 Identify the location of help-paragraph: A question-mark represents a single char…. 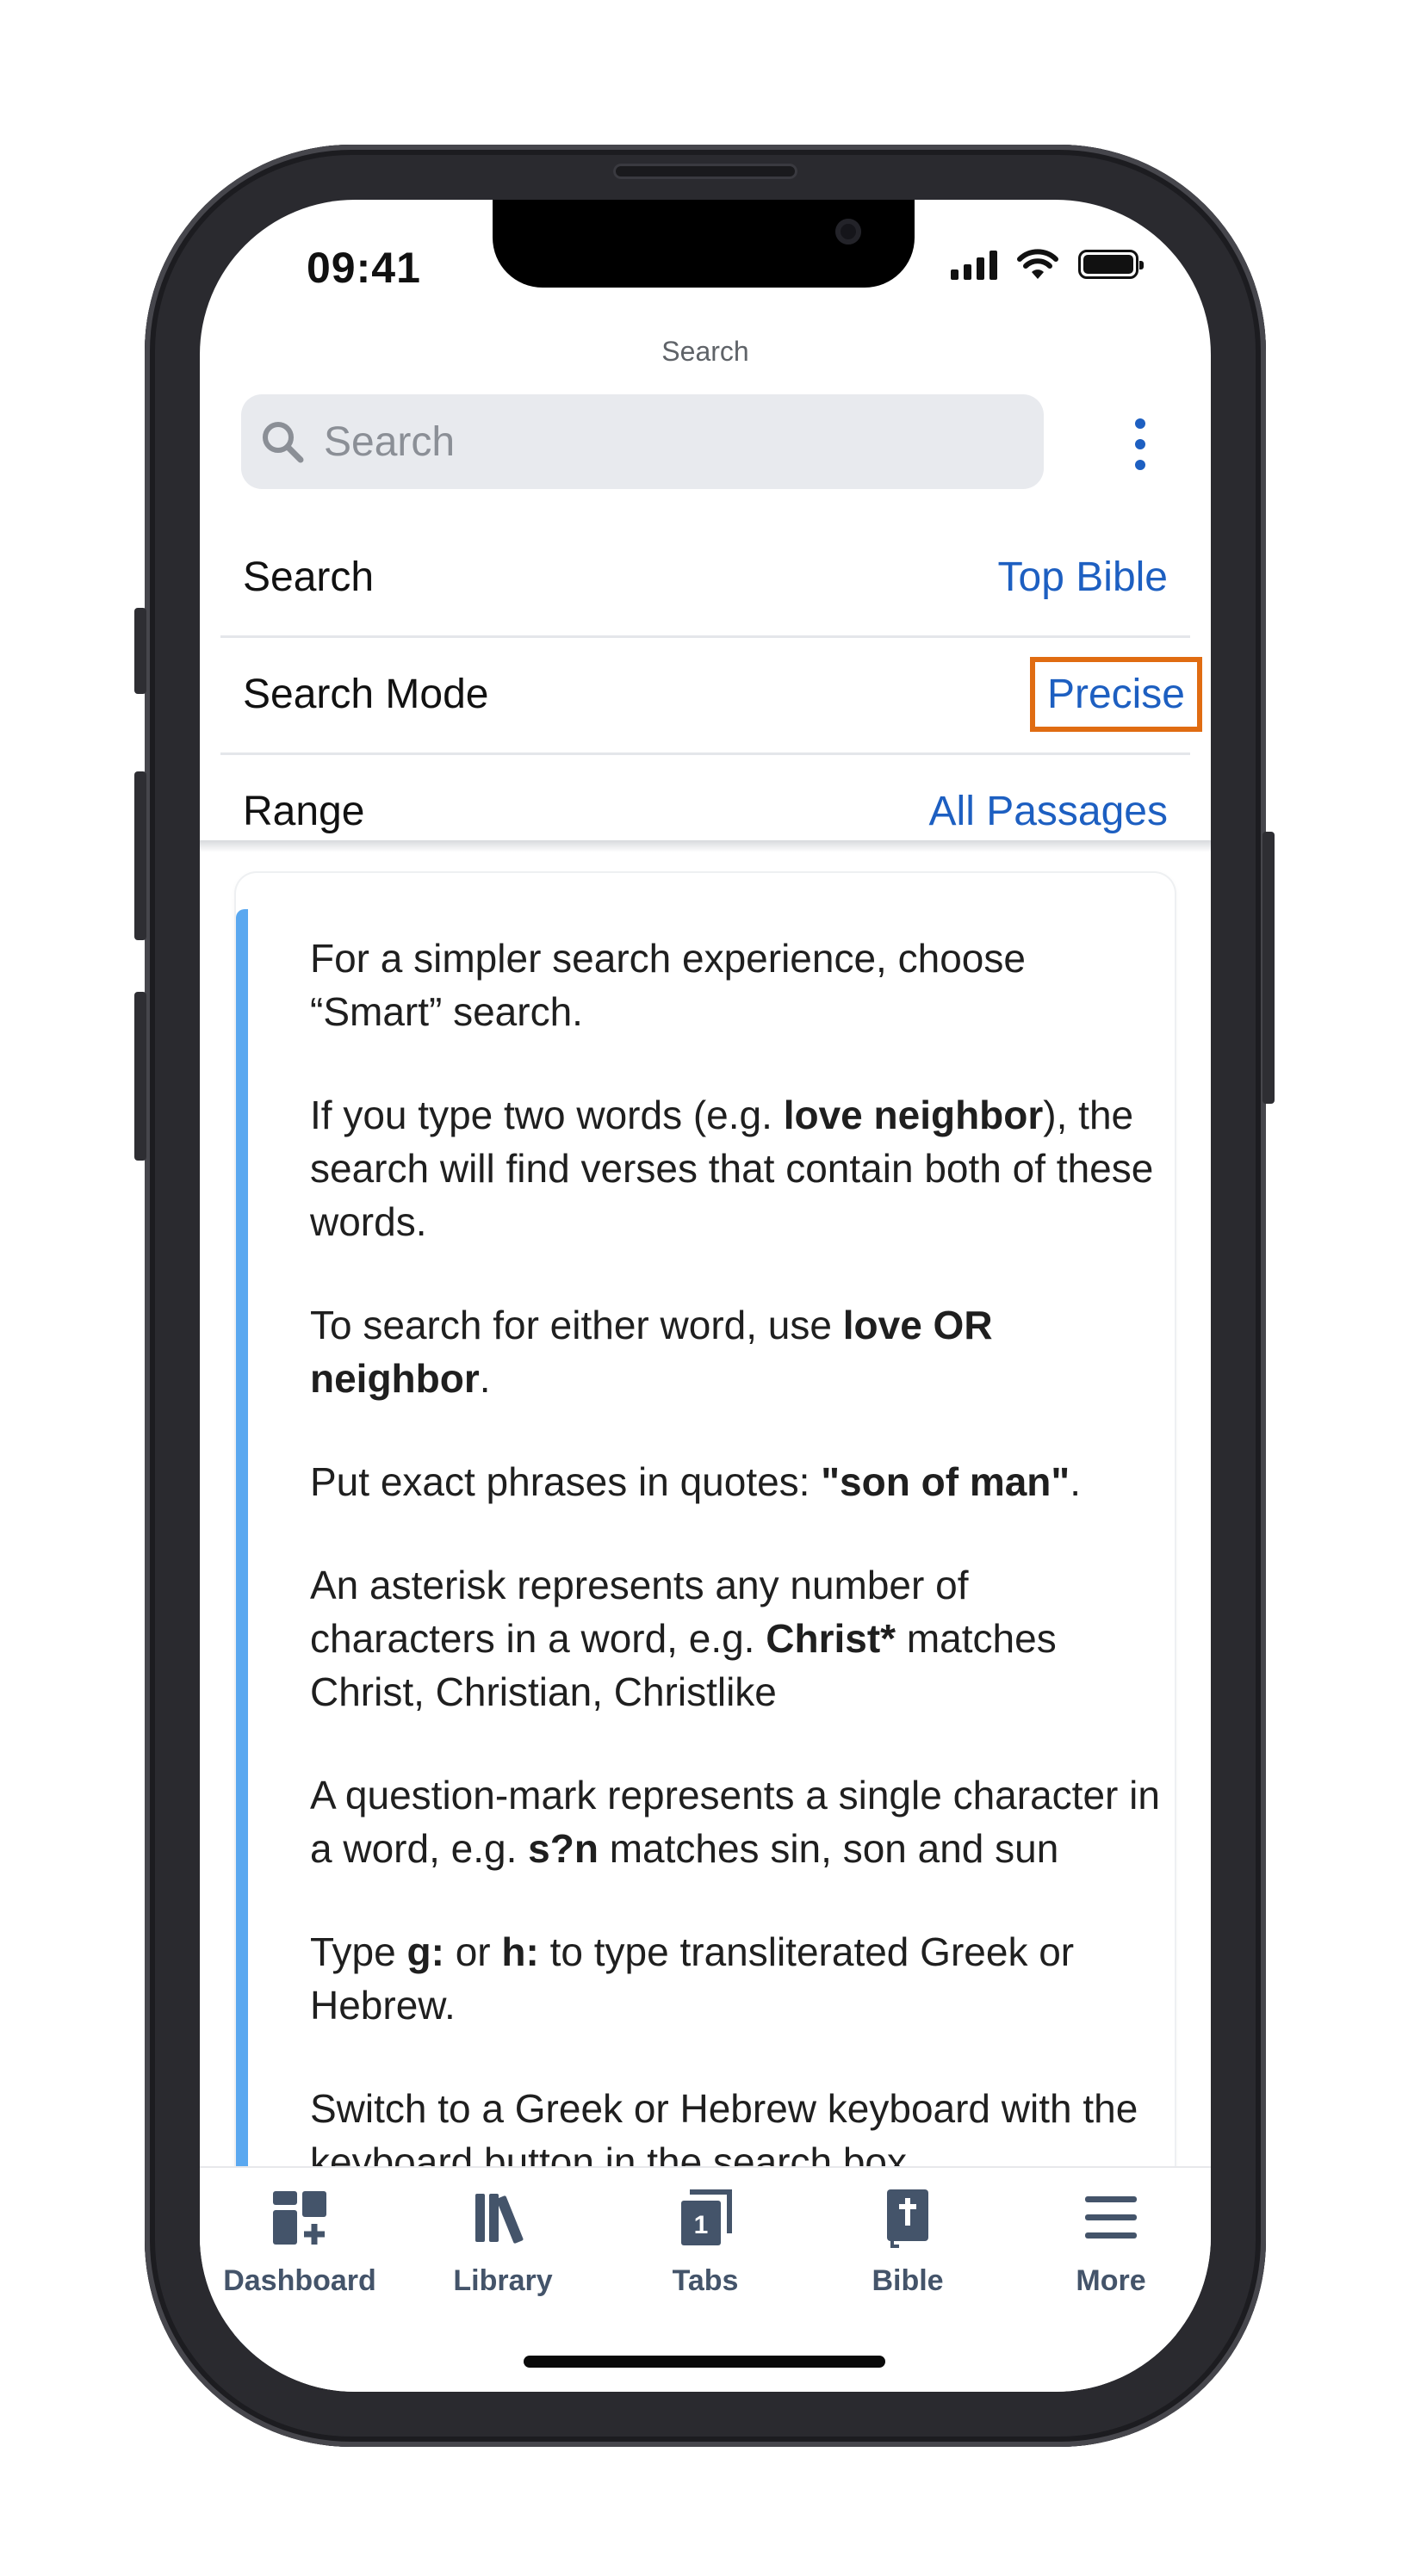
(735, 1822).